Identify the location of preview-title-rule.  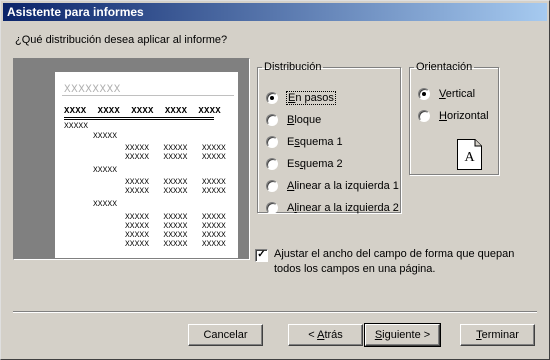
(148, 95).